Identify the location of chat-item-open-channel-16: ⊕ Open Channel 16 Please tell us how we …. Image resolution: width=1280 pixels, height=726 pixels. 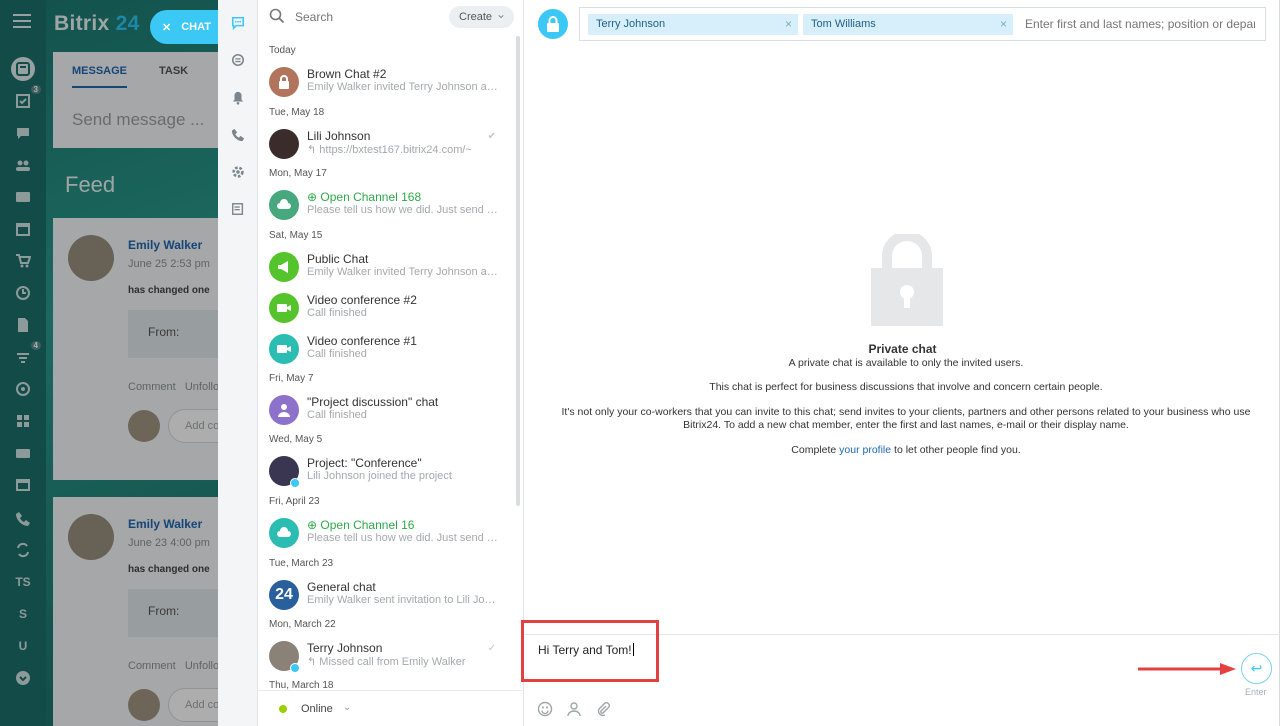
(387, 534).